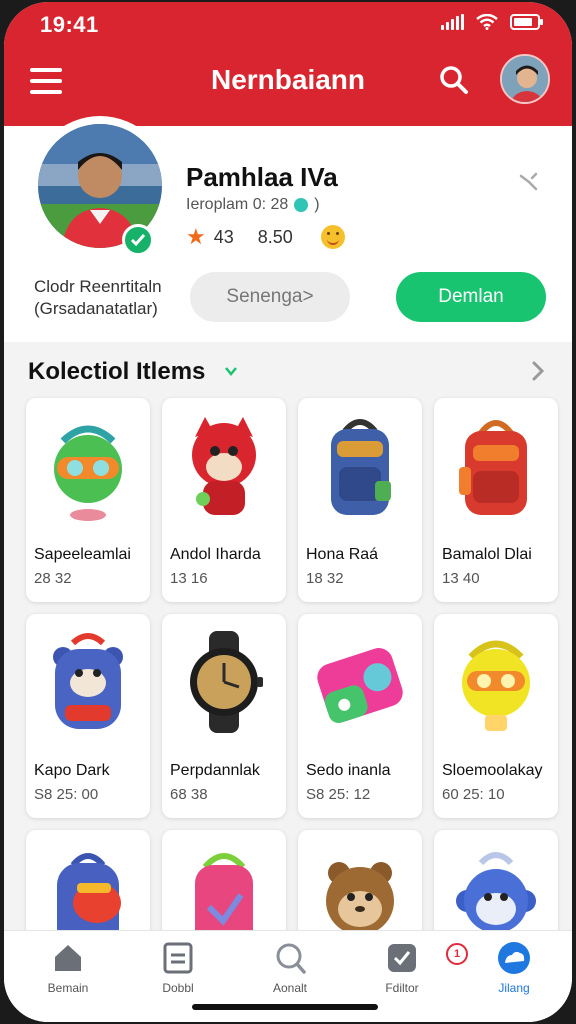 This screenshot has width=576, height=1024. What do you see at coordinates (98, 298) in the screenshot?
I see `profile-caption: Clodr Reenrtitaln (Grsadanatatlar)` at bounding box center [98, 298].